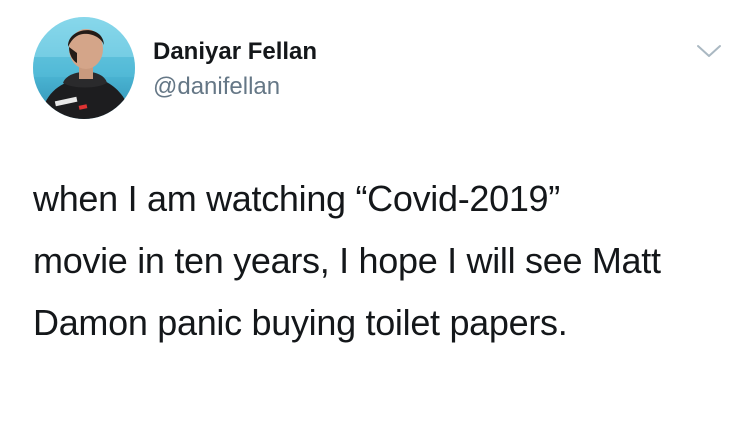  Describe the element at coordinates (216, 87) in the screenshot. I see `author-handle: @danifellan` at that location.